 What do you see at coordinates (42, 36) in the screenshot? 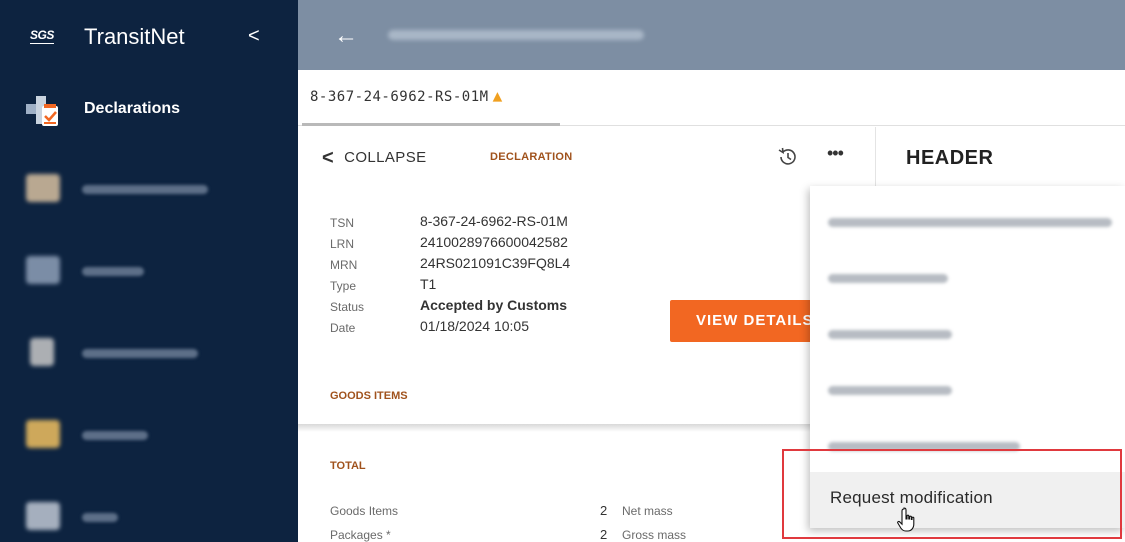
I see `sgs-logo: SGS` at bounding box center [42, 36].